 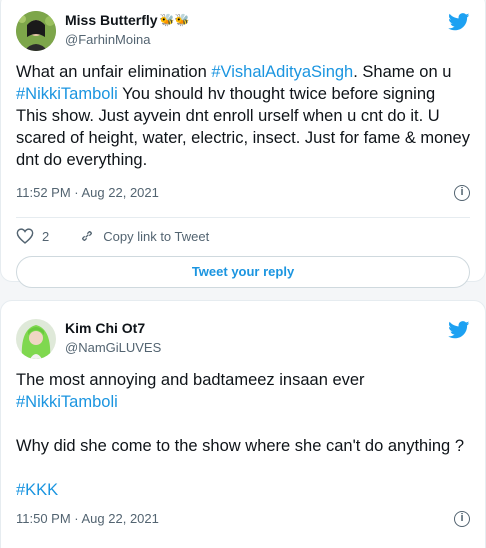 I want to click on tweet-meta: 11:50 PM · Aug 22, 2021 i, so click(x=243, y=521).